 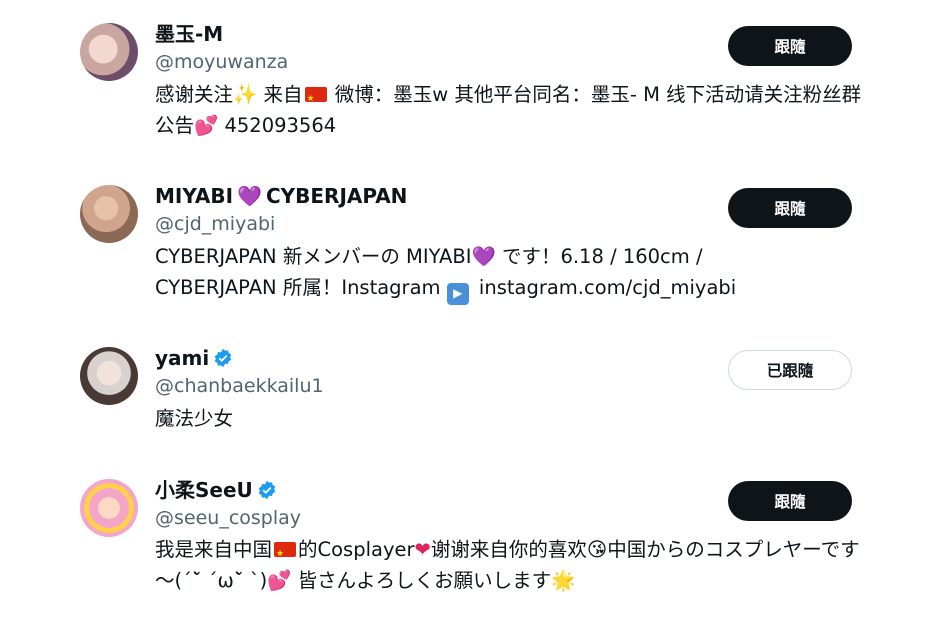 What do you see at coordinates (281, 196) in the screenshot?
I see `user-name: MIYABI 💜 CYBERJAPAN` at bounding box center [281, 196].